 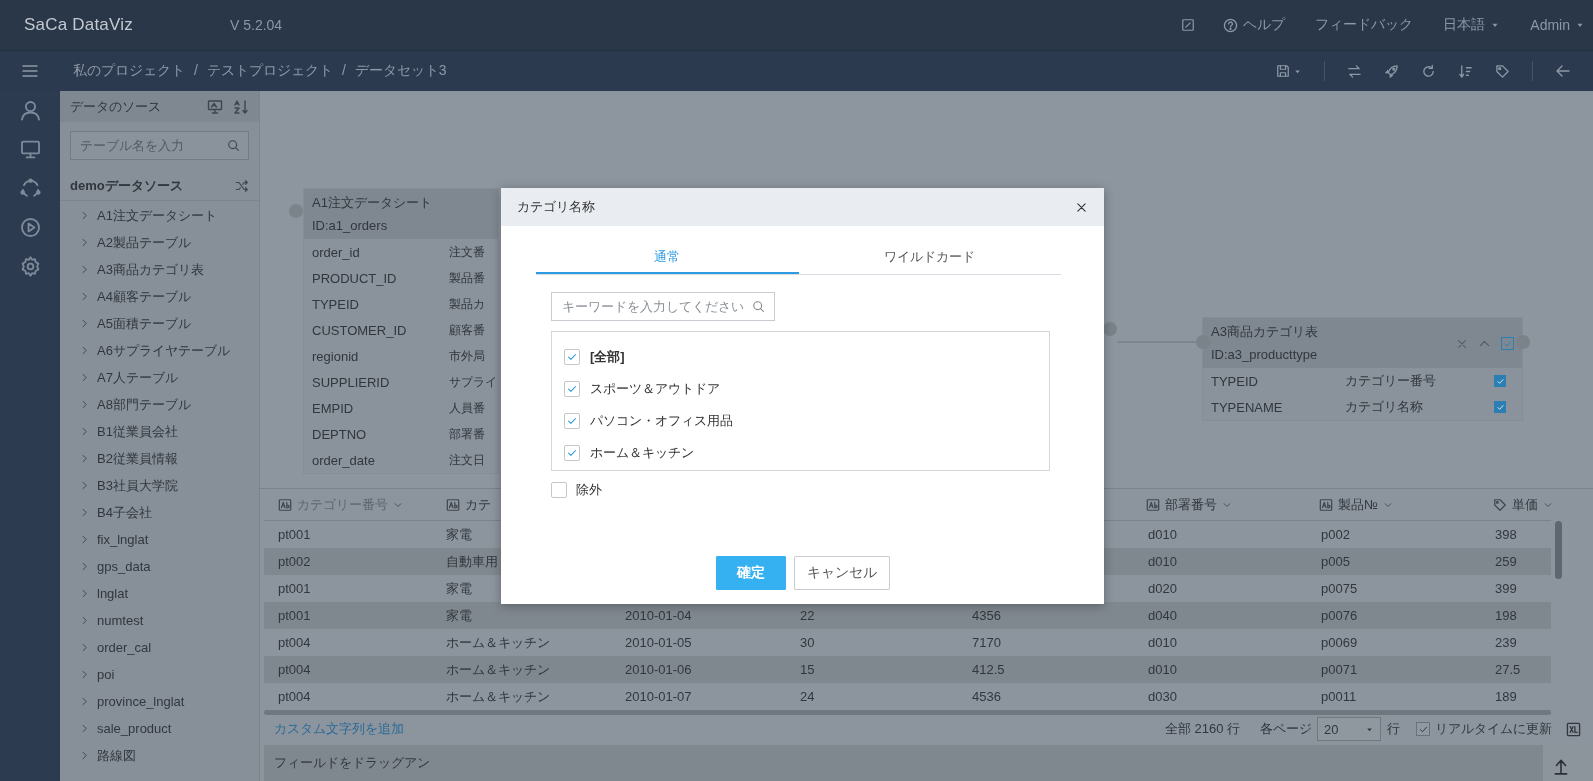 What do you see at coordinates (159, 350) in the screenshot?
I see `table-list-item: A6サプライヤテーブル` at bounding box center [159, 350].